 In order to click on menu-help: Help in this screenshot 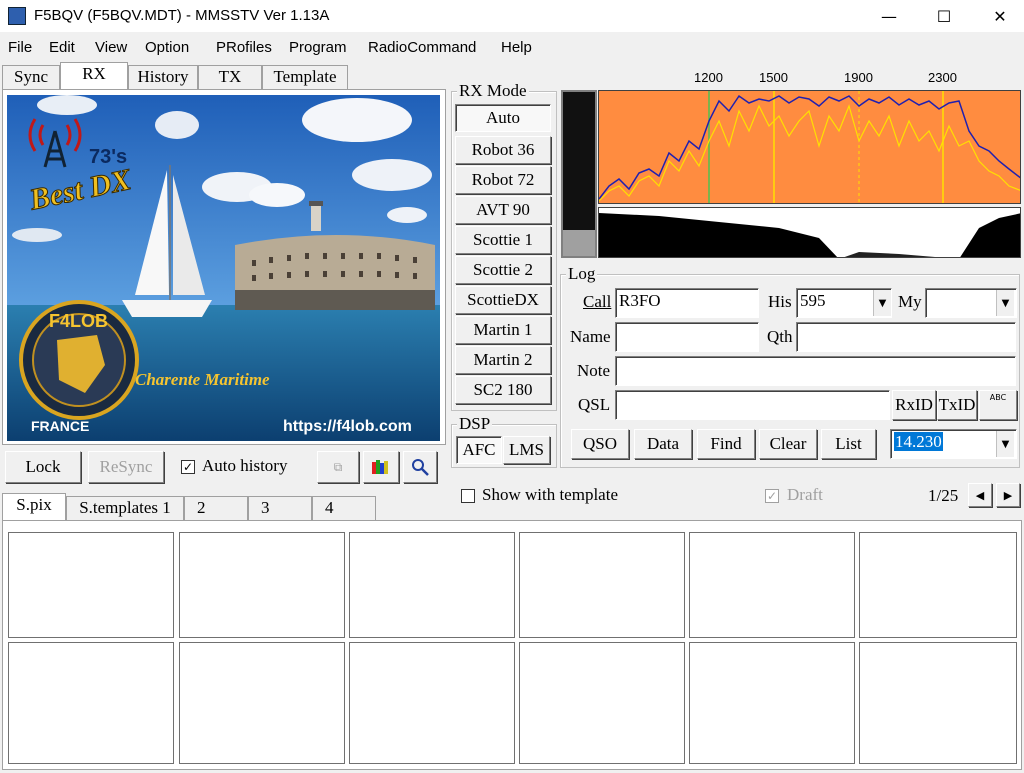, I will do `click(516, 47)`.